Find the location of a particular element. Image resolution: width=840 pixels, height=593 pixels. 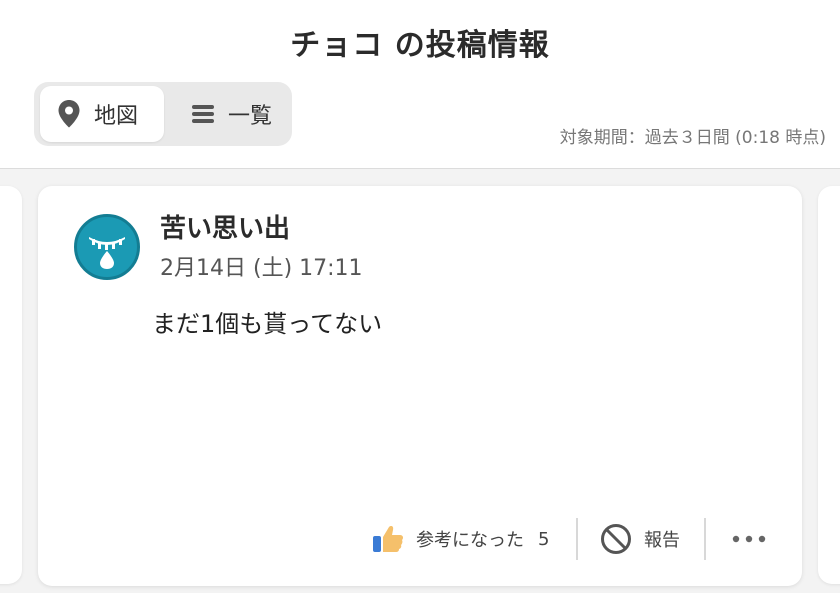

period-text: 対象期間：過去３日間 (0:18 時点) is located at coordinates (692, 138).